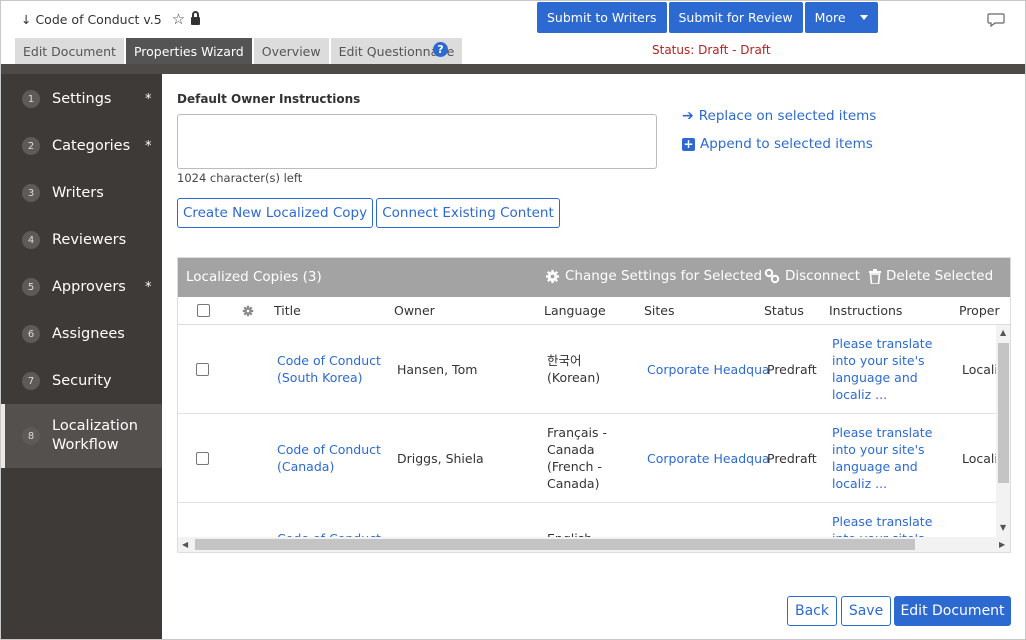 This screenshot has height=640, width=1026. Describe the element at coordinates (574, 466) in the screenshot. I see `row-language-line3: (French -` at that location.